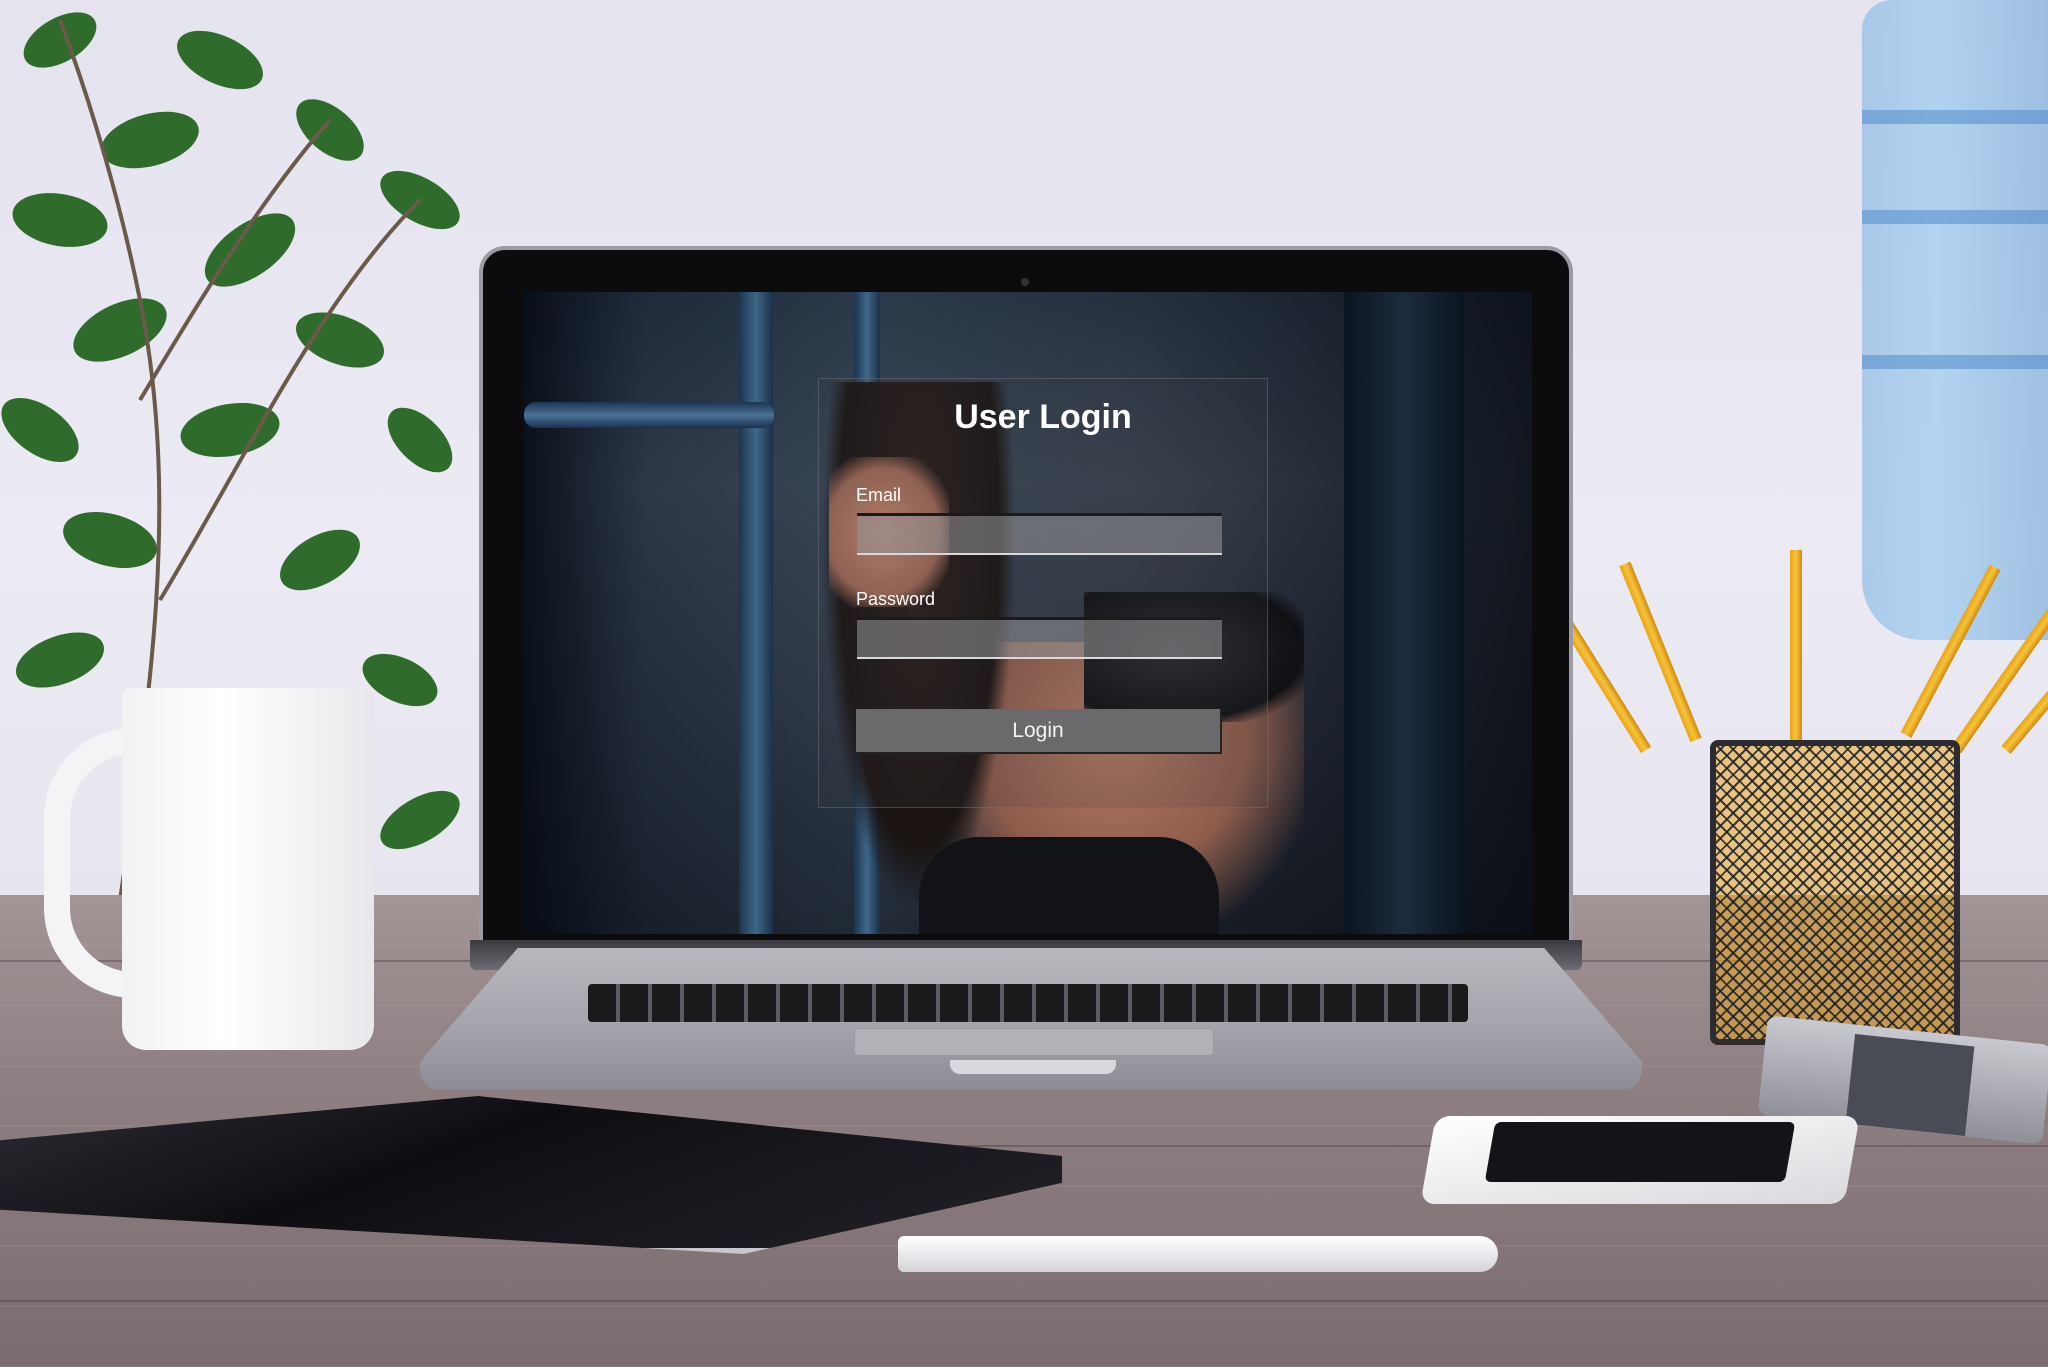  Describe the element at coordinates (248, 869) in the screenshot. I see `coffee-mug` at that location.